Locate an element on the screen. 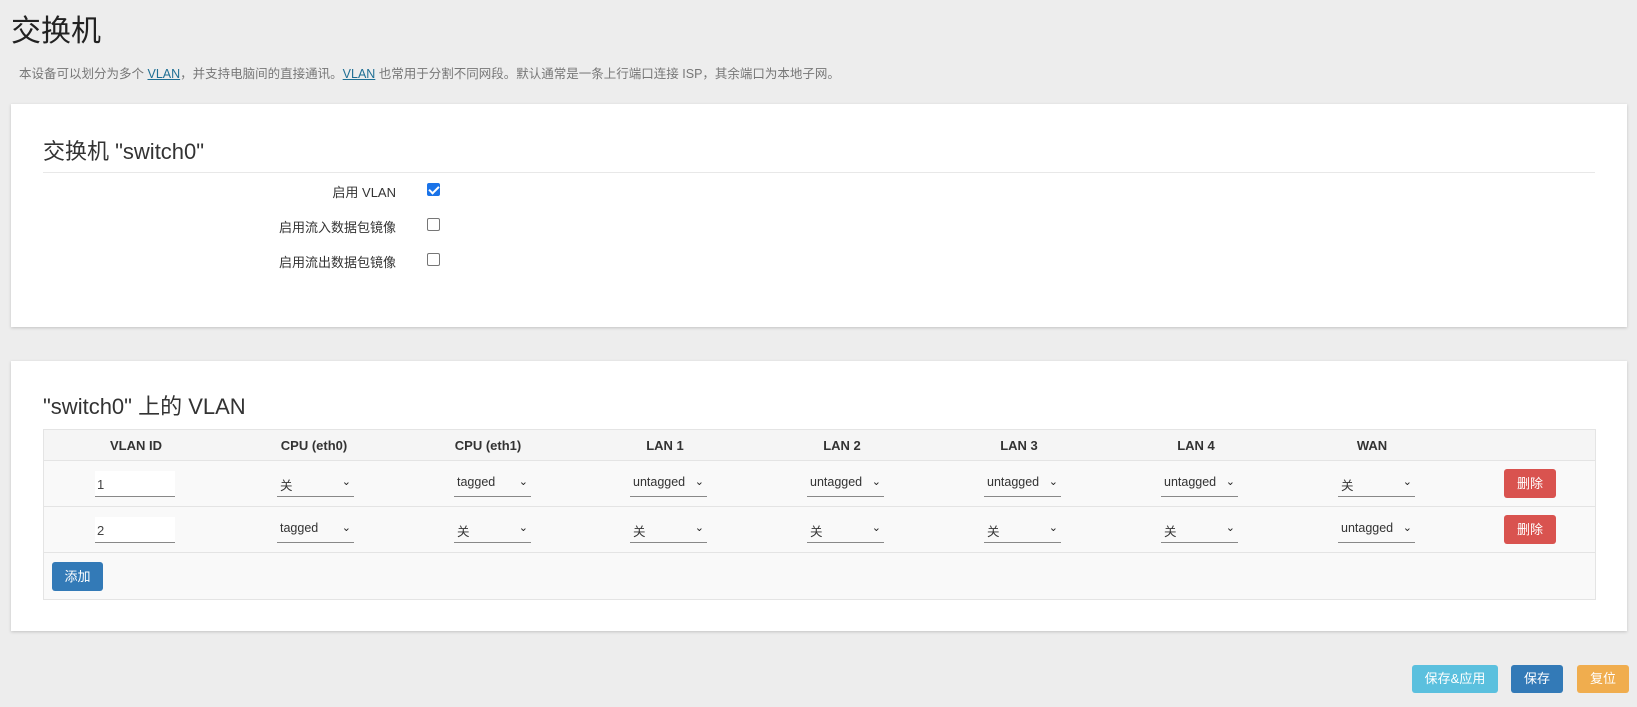 This screenshot has width=1637, height=707. switch-panel-title: 交换机 "switch0" is located at coordinates (124, 151).